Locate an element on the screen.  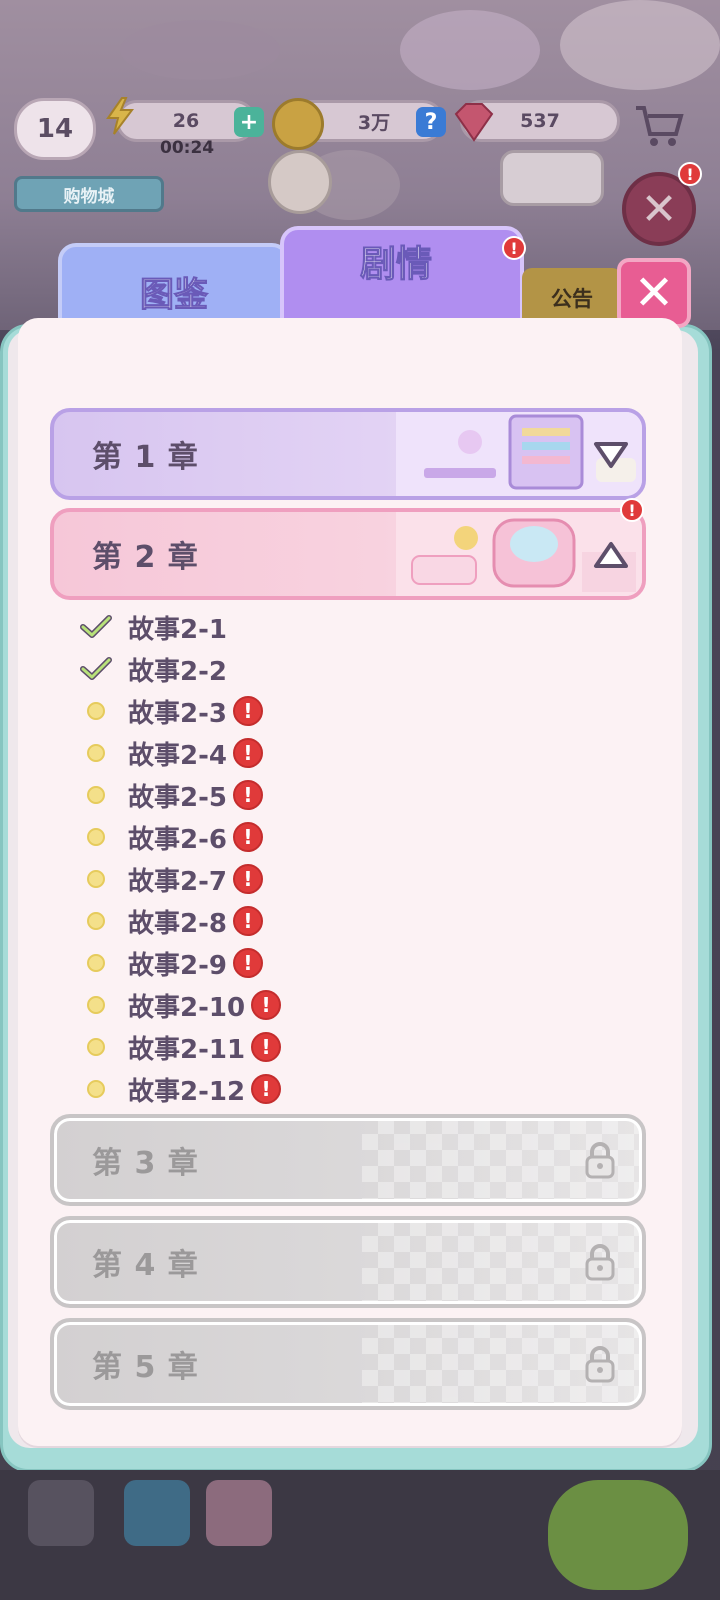
chapter-1-label: 第 1 章 is located at coordinates (145, 457).